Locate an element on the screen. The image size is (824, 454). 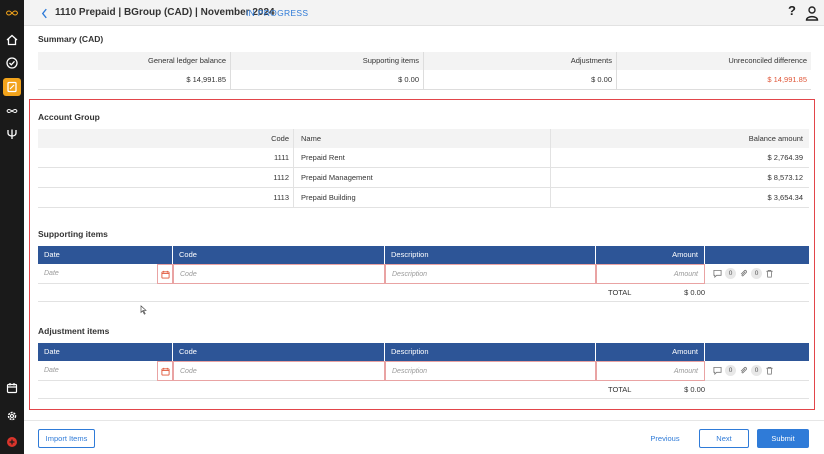
balance-cell: $ 2,764.39 is located at coordinates (785, 157).